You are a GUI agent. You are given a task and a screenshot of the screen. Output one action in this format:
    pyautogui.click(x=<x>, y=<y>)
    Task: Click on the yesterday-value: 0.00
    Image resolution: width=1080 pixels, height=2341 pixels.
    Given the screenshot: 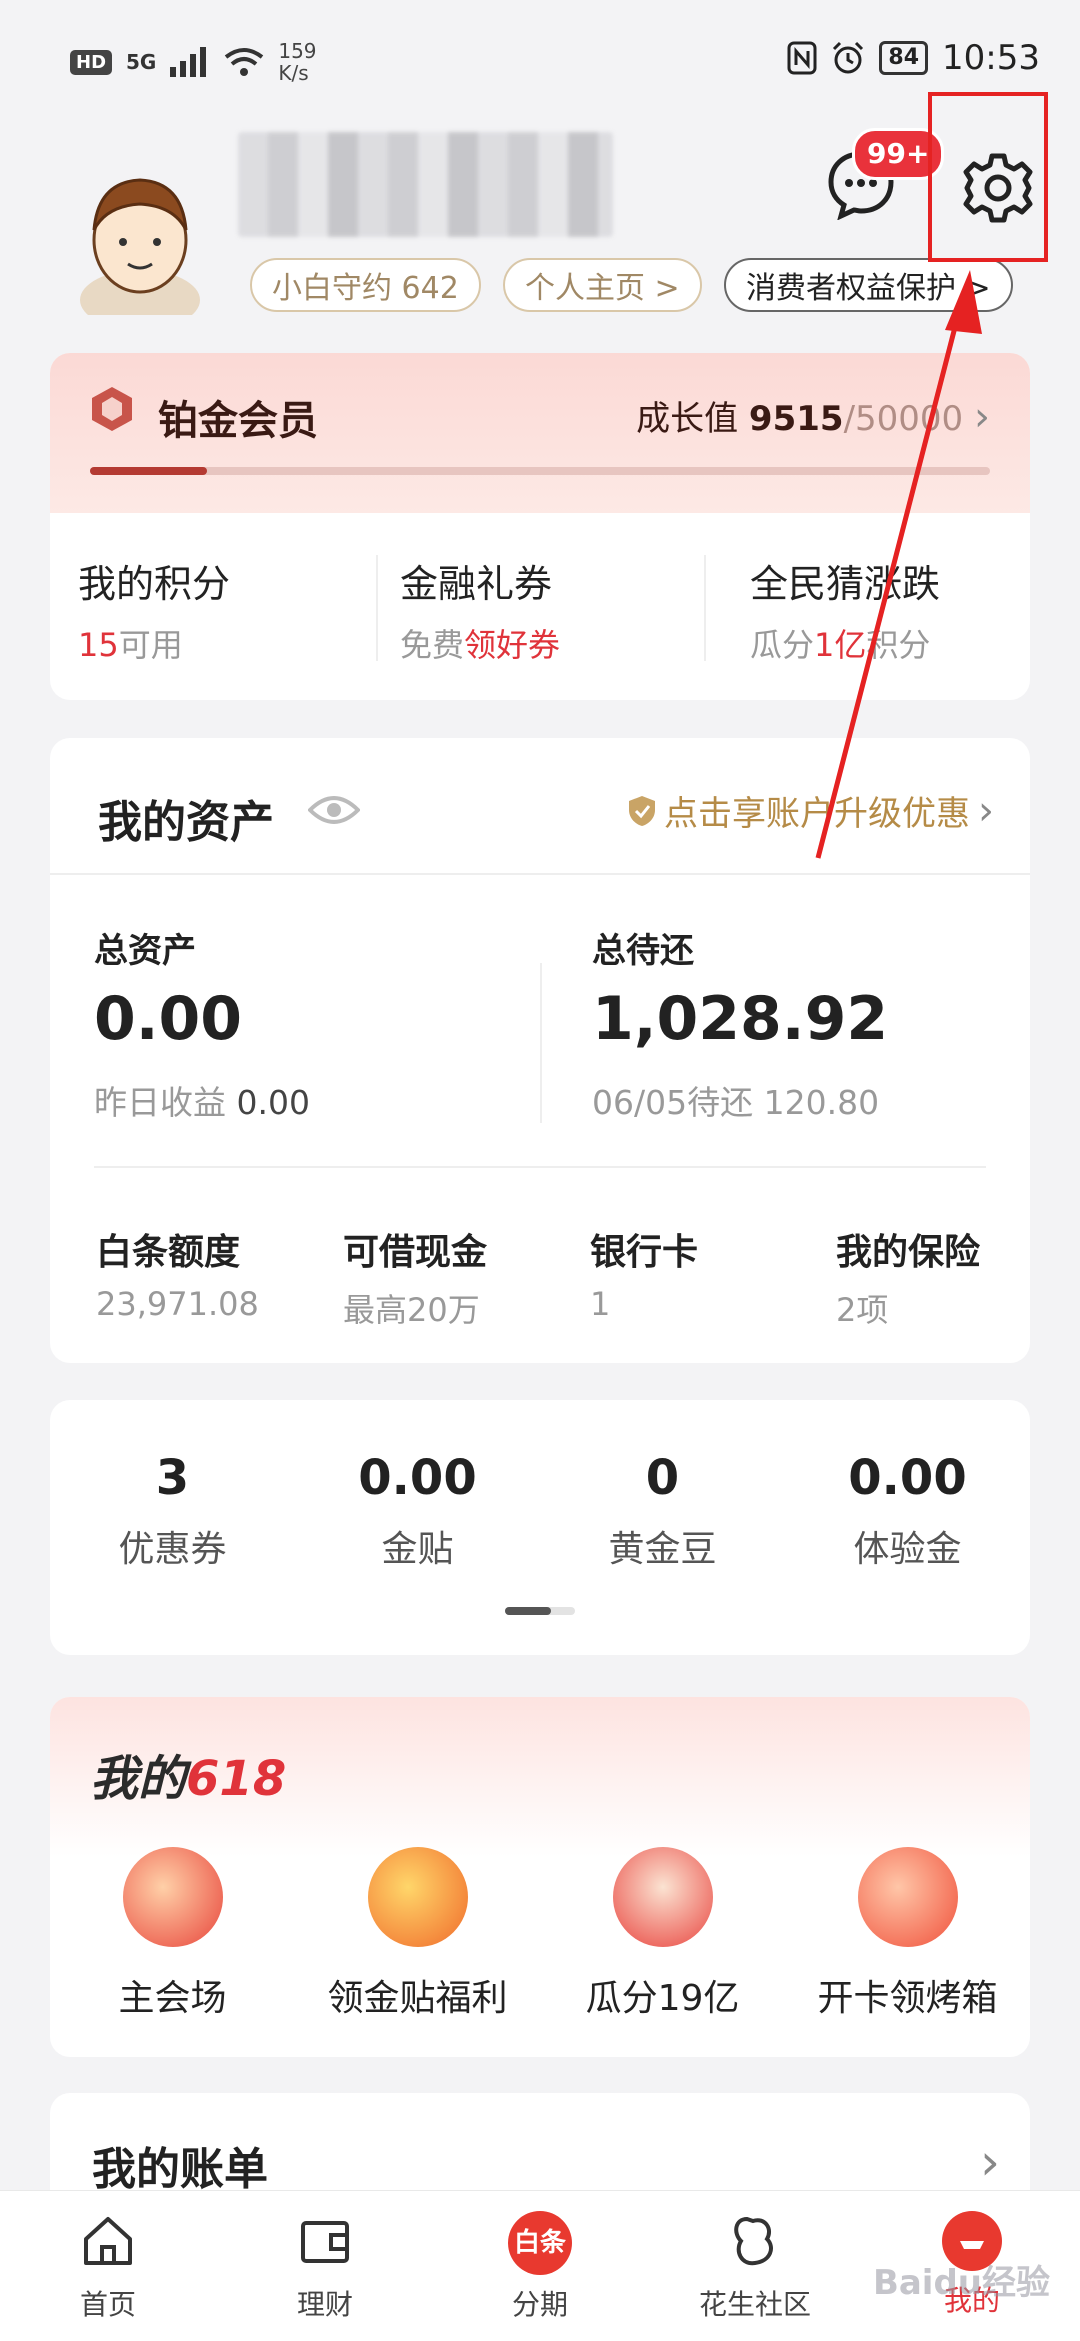 What is the action you would take?
    pyautogui.click(x=273, y=1102)
    